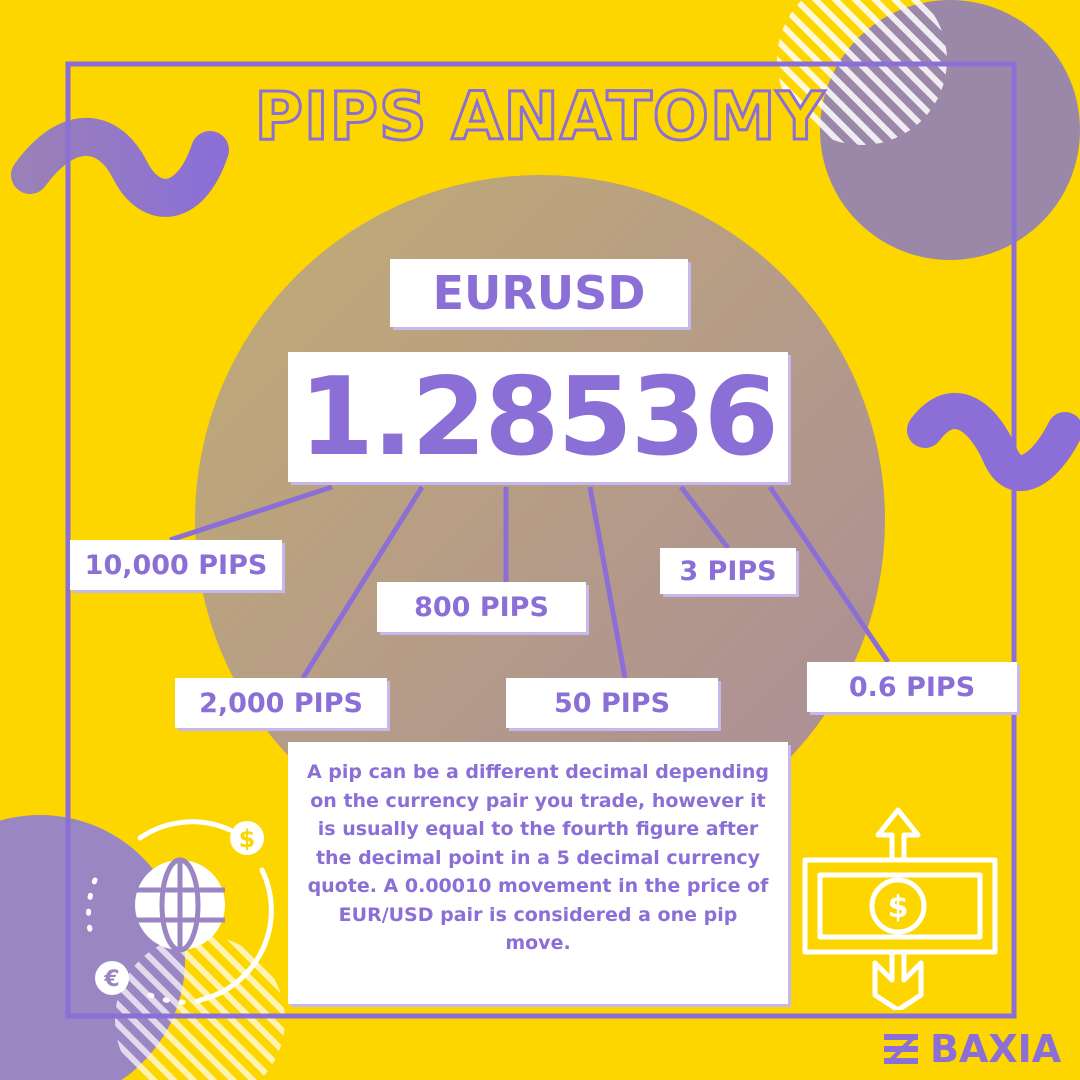 The image size is (1080, 1080). Describe the element at coordinates (612, 703) in the screenshot. I see `pip-label-50: 50 PIPS` at that location.